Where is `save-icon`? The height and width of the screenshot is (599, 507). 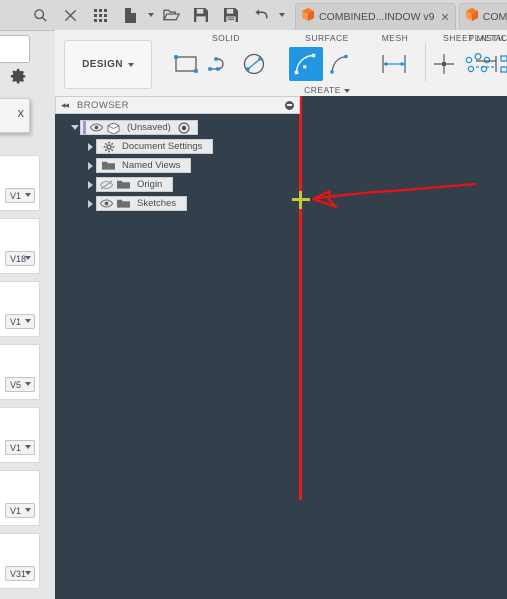
save-icon is located at coordinates (201, 15).